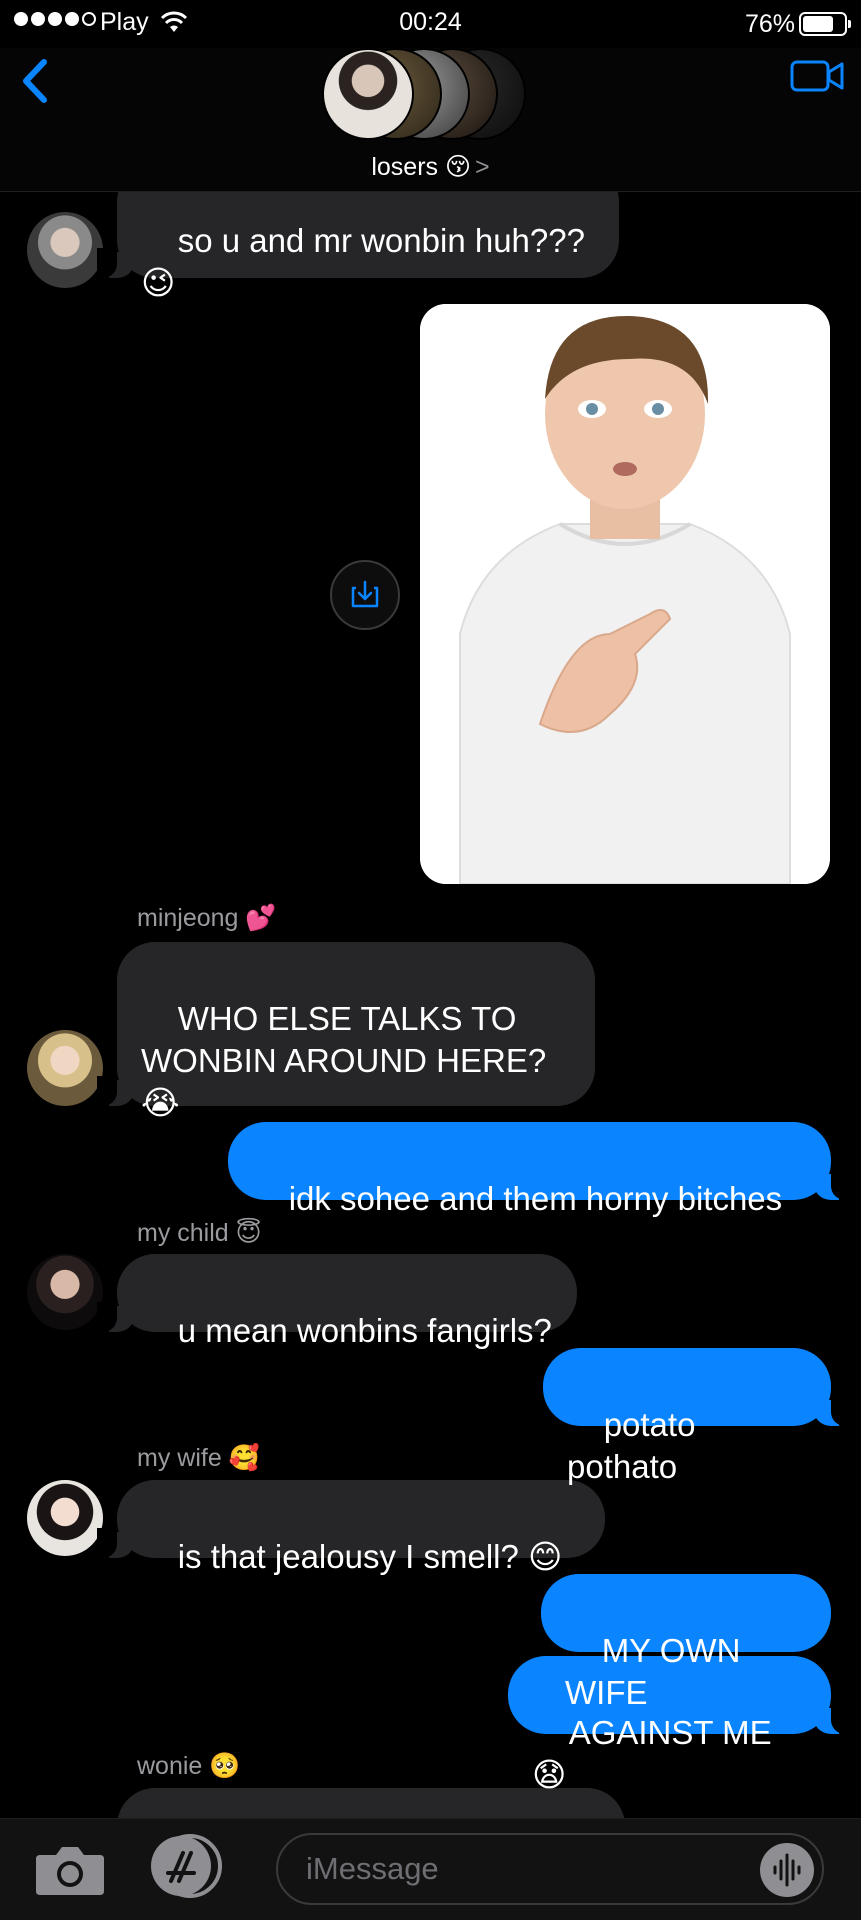 This screenshot has width=861, height=1920. I want to click on message-bubble: idk sohee and them horny bitches, so click(539, 1169).